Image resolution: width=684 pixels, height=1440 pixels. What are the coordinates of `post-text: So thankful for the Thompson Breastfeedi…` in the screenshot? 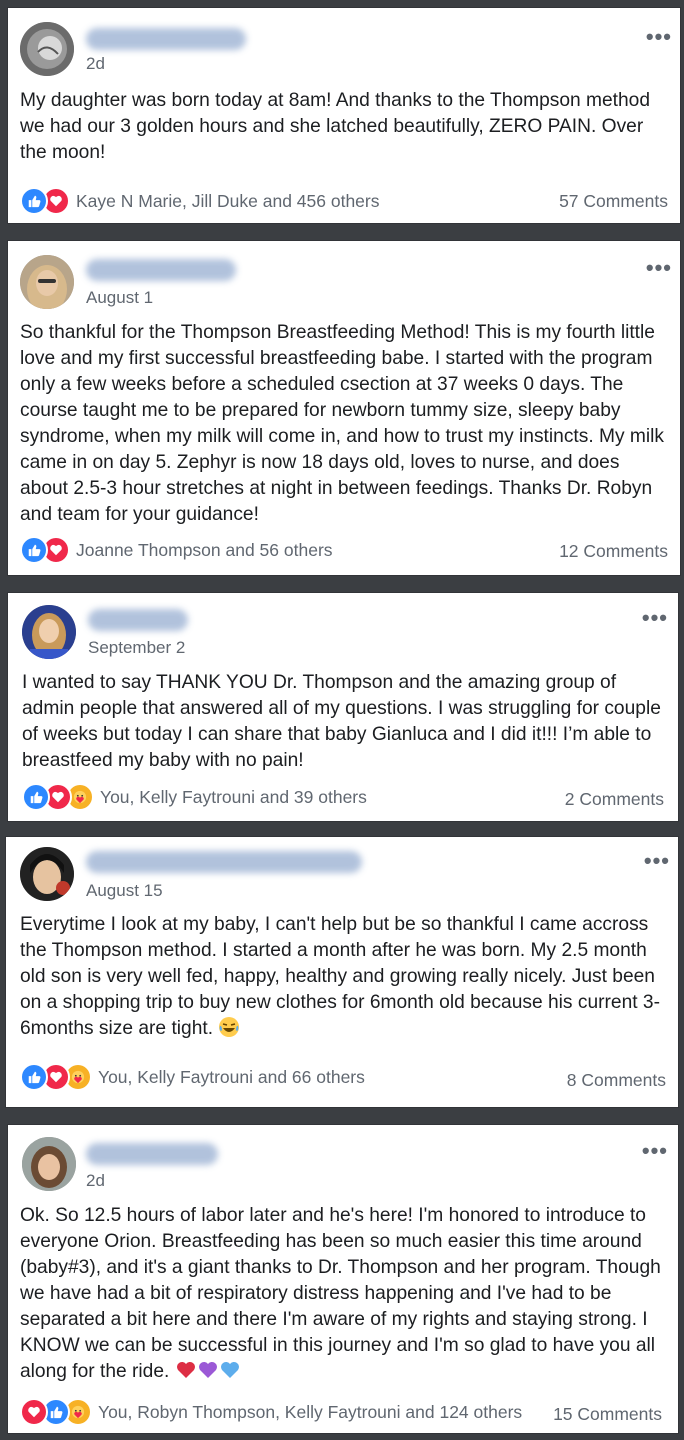 It's located at (342, 423).